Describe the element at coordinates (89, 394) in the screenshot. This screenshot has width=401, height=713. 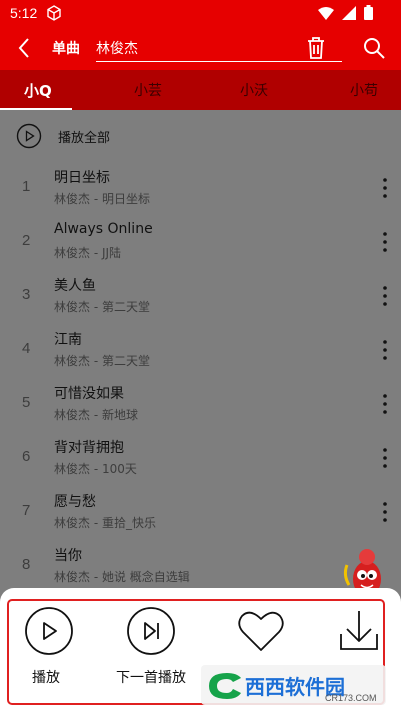
I see `song-title: 可惜没如果` at that location.